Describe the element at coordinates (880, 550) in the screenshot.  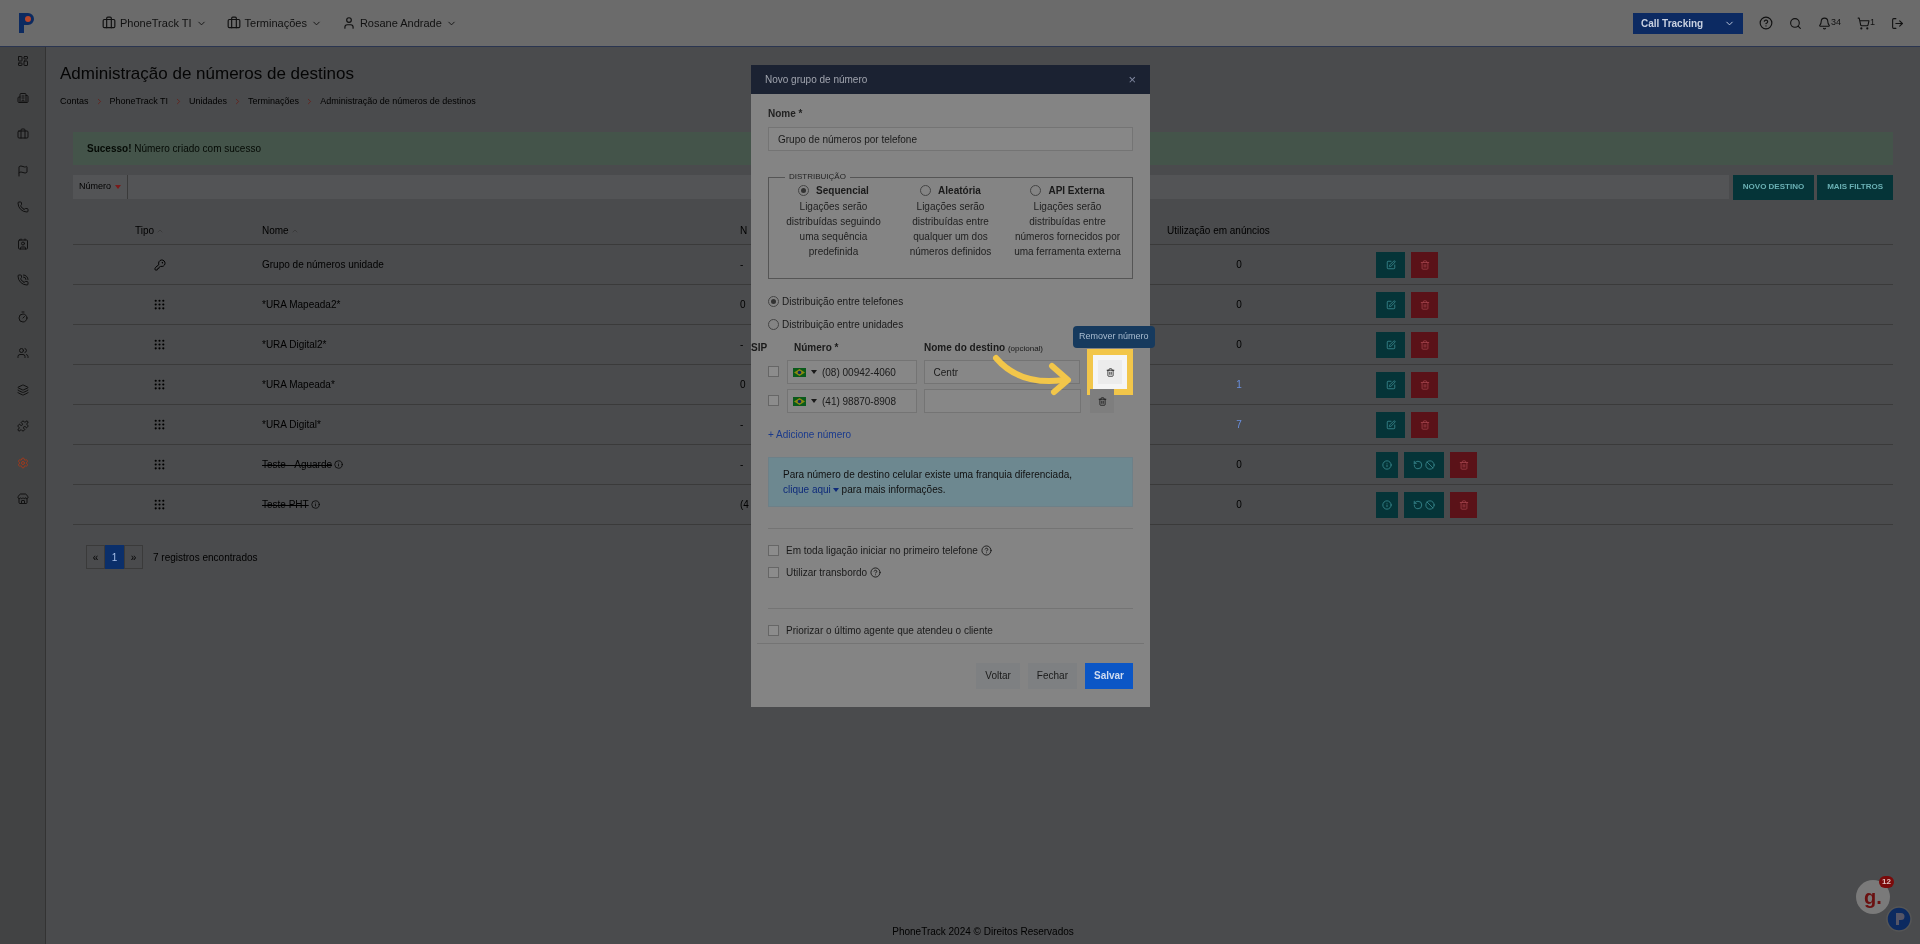
I see `option-checkbox-label: Em toda ligação iniciar no primeiro telefone` at that location.